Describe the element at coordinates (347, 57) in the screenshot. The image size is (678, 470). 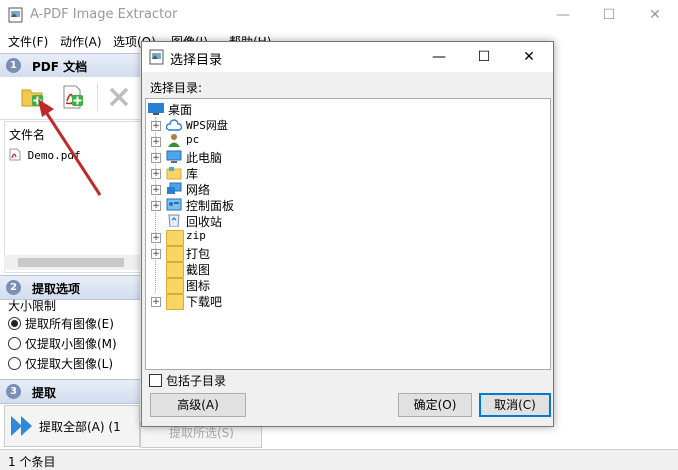
I see `dialog-title-bar: 选择目录 — ☐ ✕` at that location.